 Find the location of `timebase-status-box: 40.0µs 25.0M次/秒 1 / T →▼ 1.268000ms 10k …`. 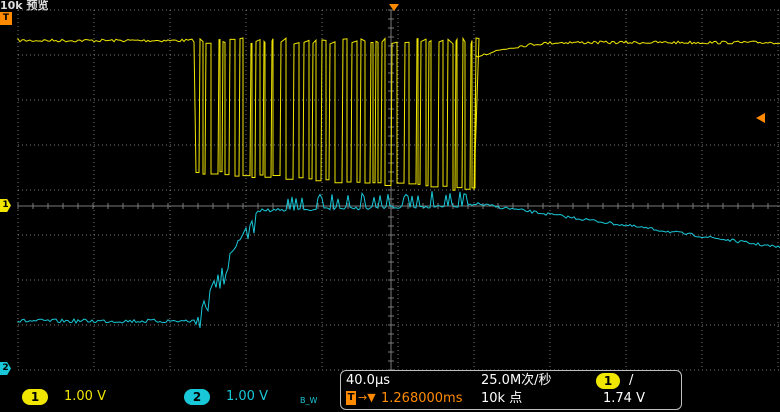

timebase-status-box: 40.0µs 25.0M次/秒 1 / T →▼ 1.268000ms 10k … is located at coordinates (511, 390).